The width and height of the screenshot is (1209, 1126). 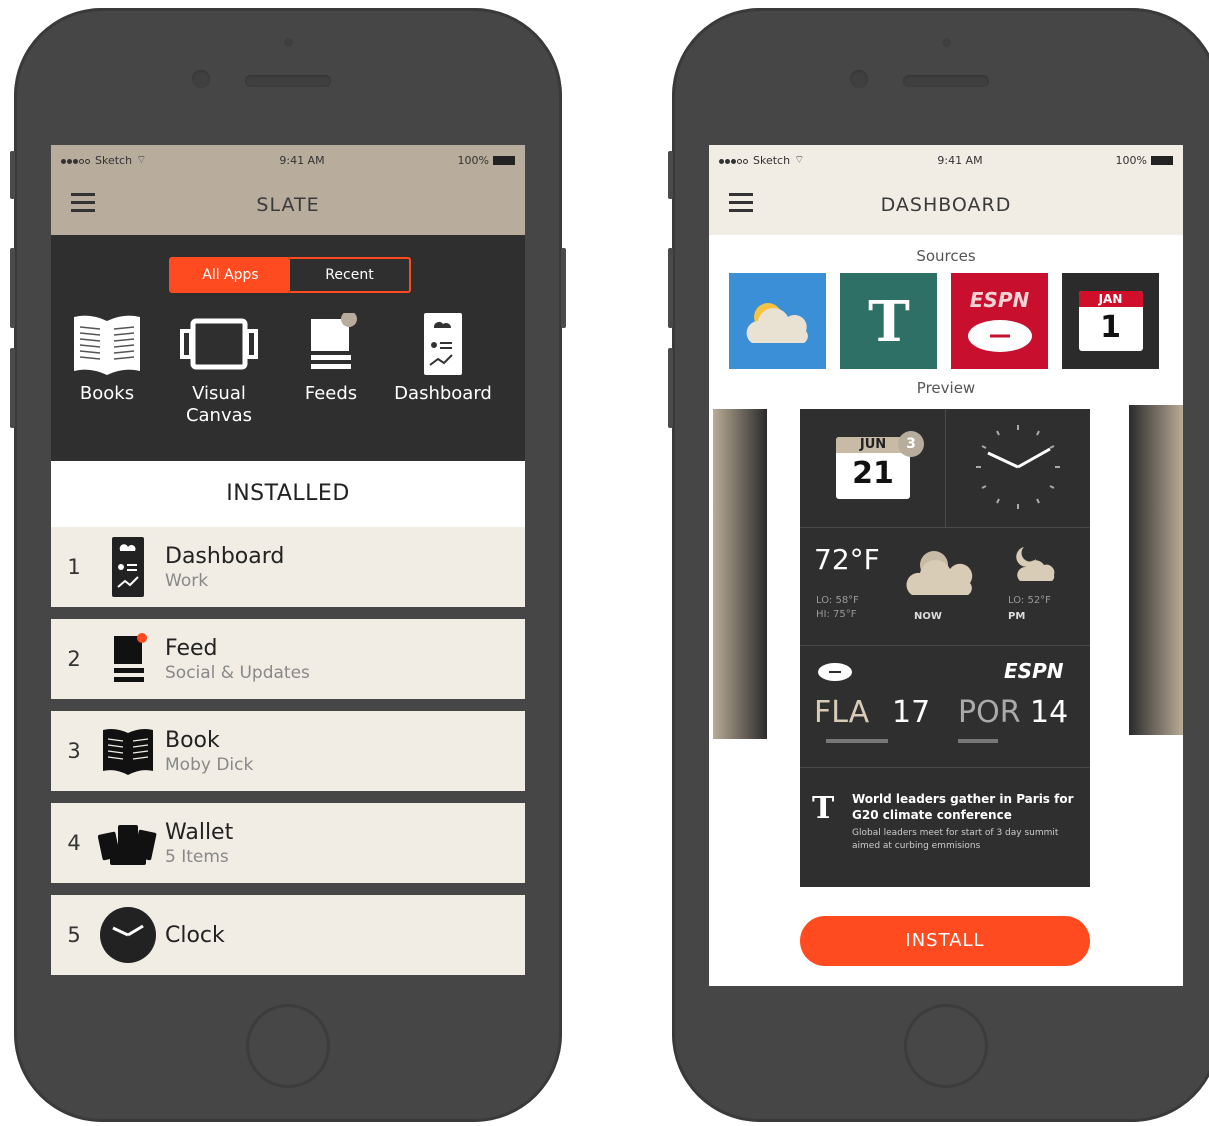 What do you see at coordinates (219, 404) in the screenshot?
I see `app-label-visual-canvas: Visual Canvas` at bounding box center [219, 404].